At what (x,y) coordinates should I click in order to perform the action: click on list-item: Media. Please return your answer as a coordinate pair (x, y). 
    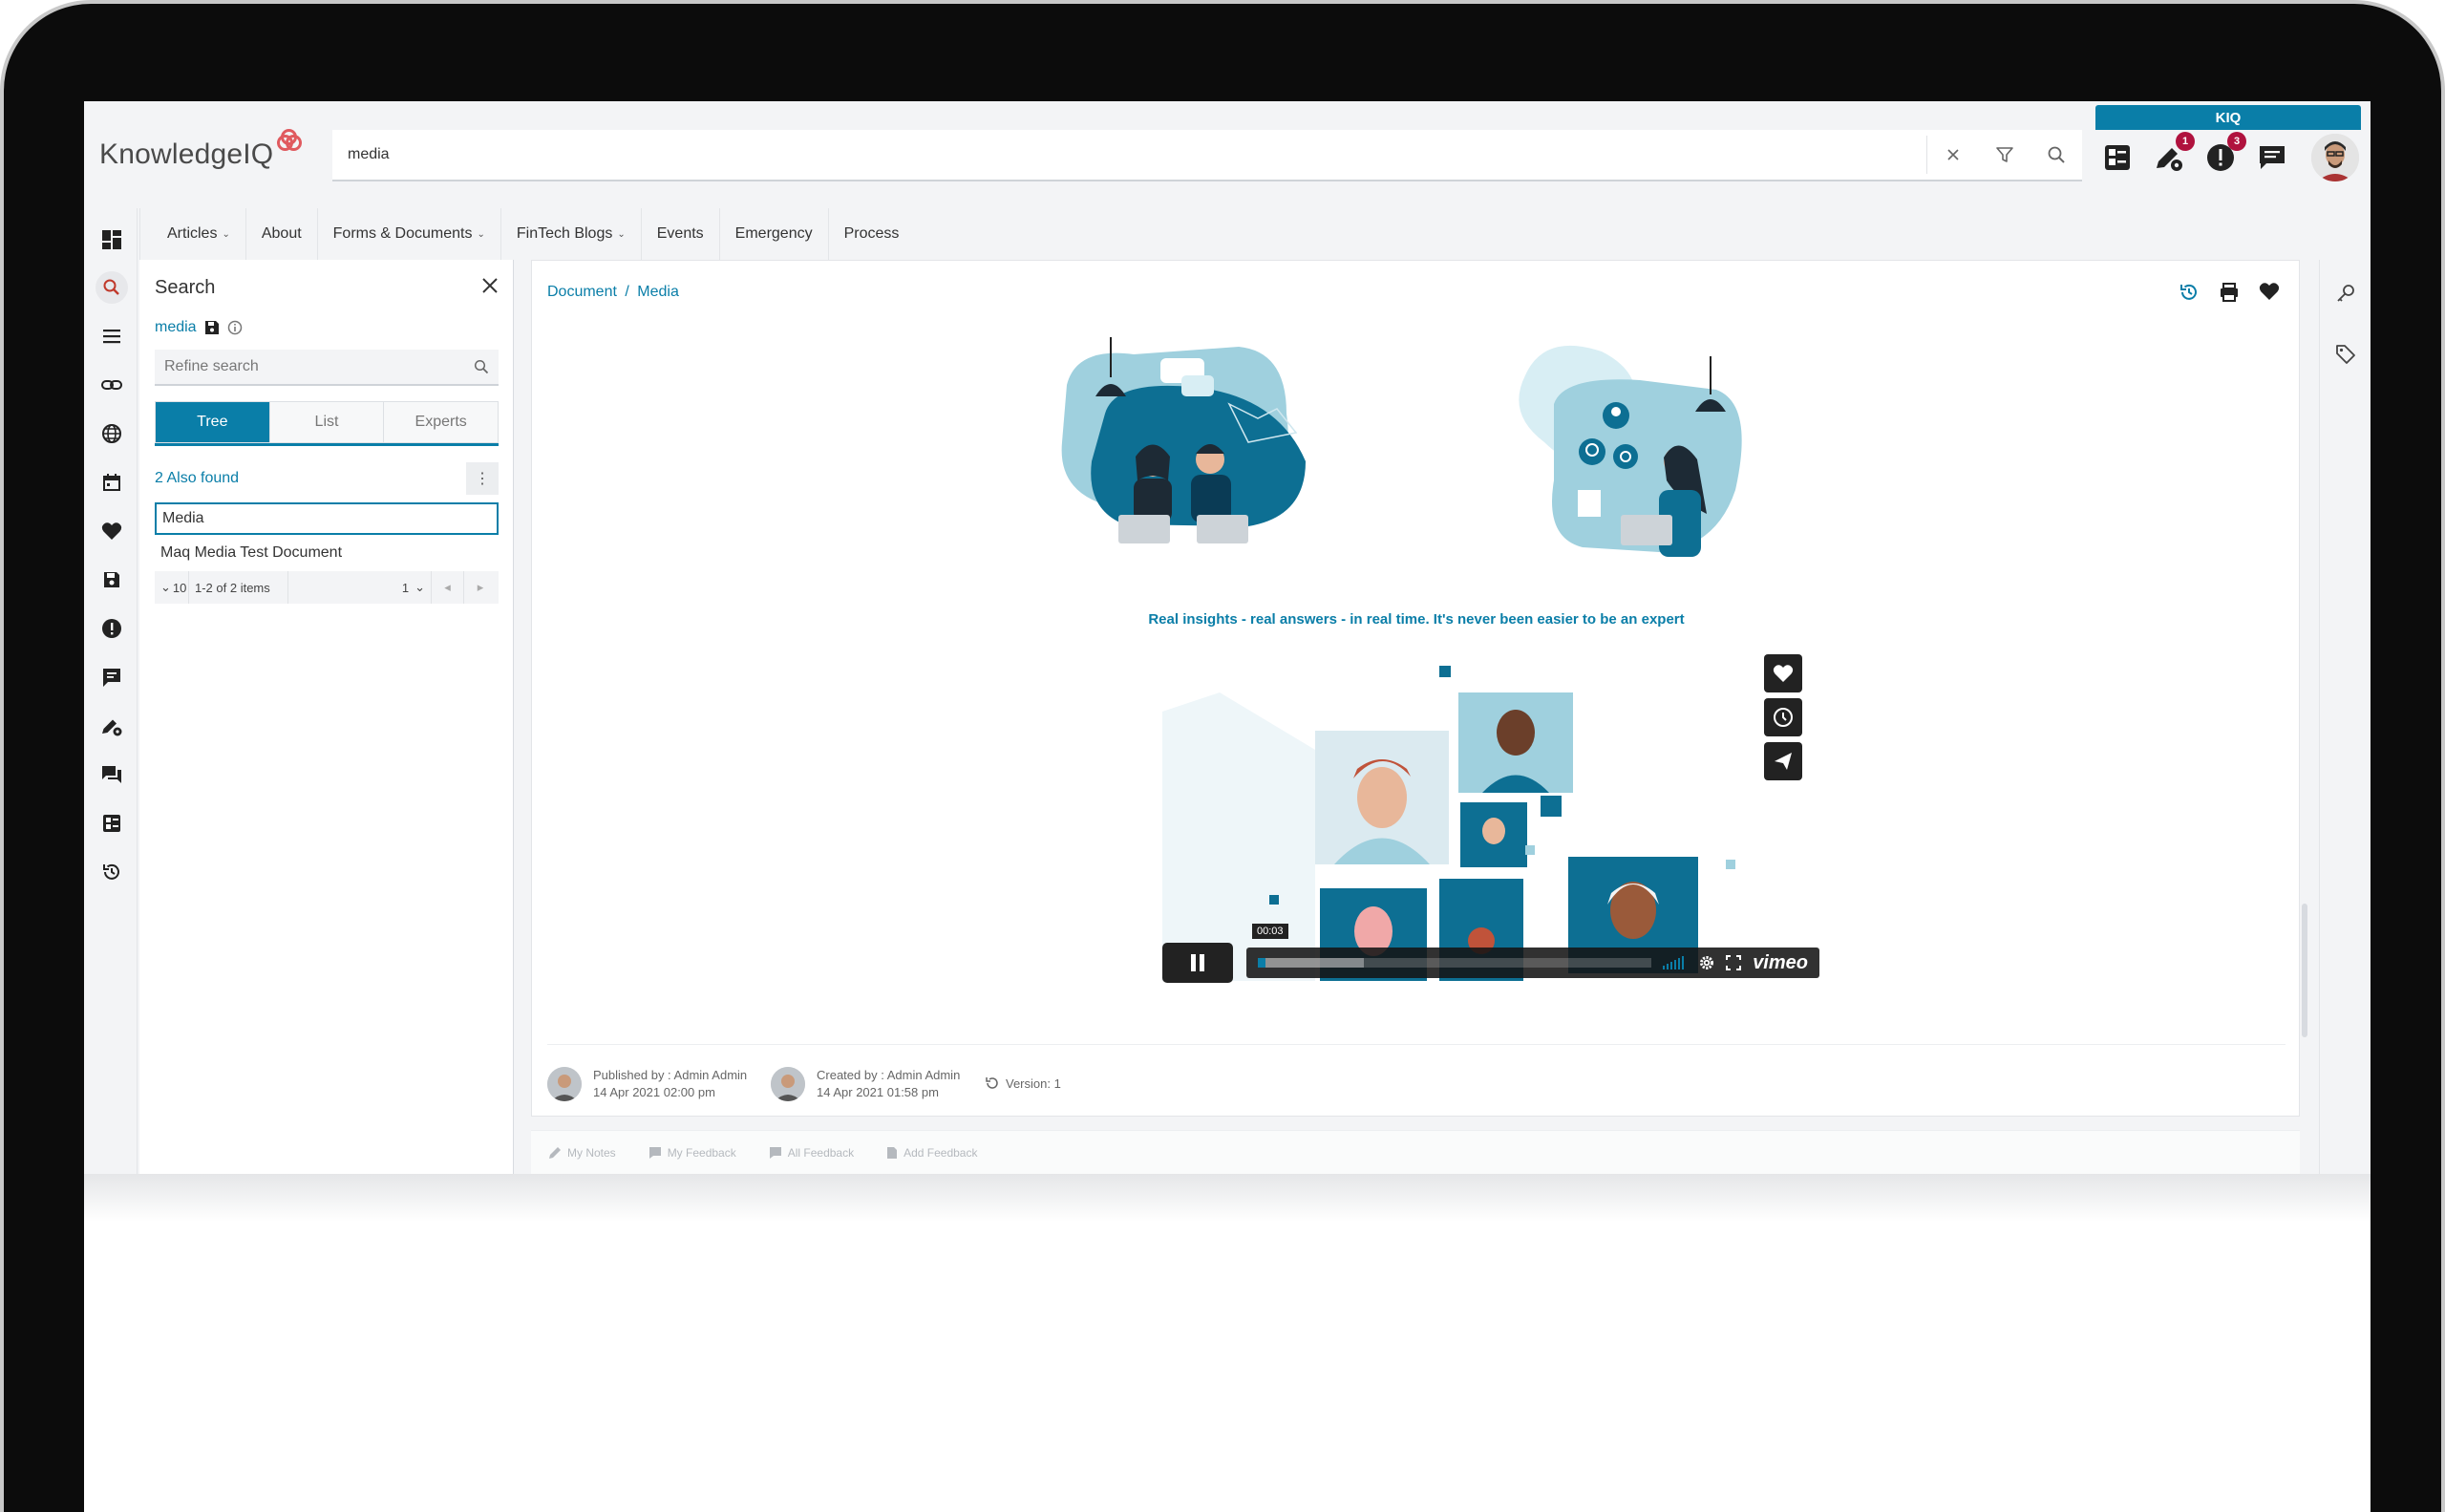
    Looking at the image, I should click on (327, 518).